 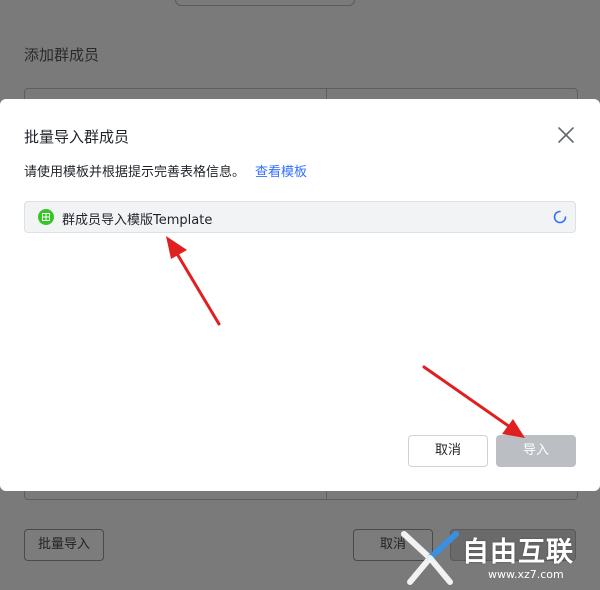 What do you see at coordinates (448, 451) in the screenshot?
I see `cancel-button: 取消` at bounding box center [448, 451].